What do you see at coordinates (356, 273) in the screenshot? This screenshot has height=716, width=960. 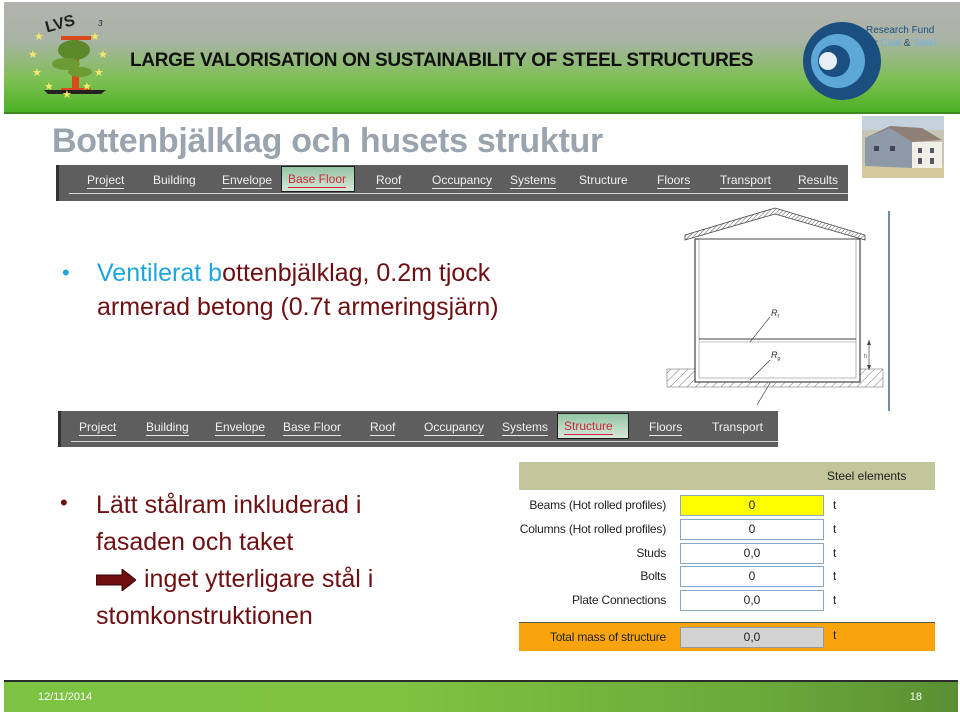 I see `bullet-1-line1: ottenbjälklag, 0.2m tjock` at bounding box center [356, 273].